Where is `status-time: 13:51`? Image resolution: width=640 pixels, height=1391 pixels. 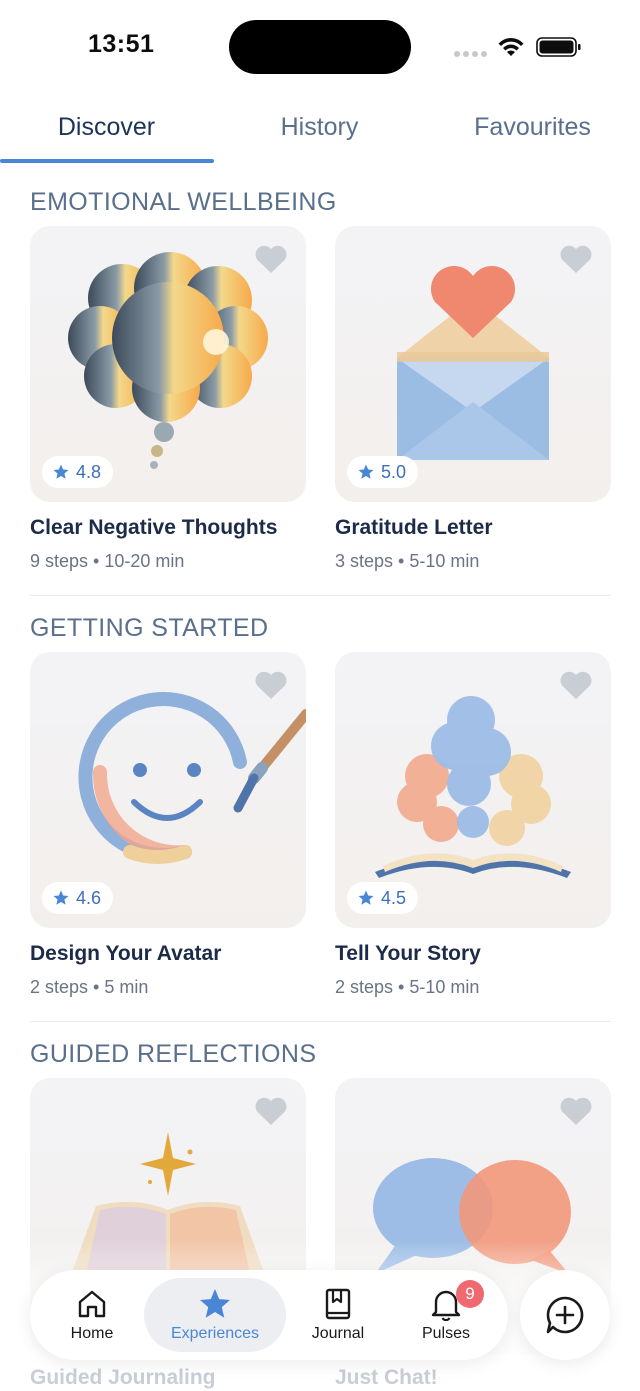 status-time: 13:51 is located at coordinates (121, 44).